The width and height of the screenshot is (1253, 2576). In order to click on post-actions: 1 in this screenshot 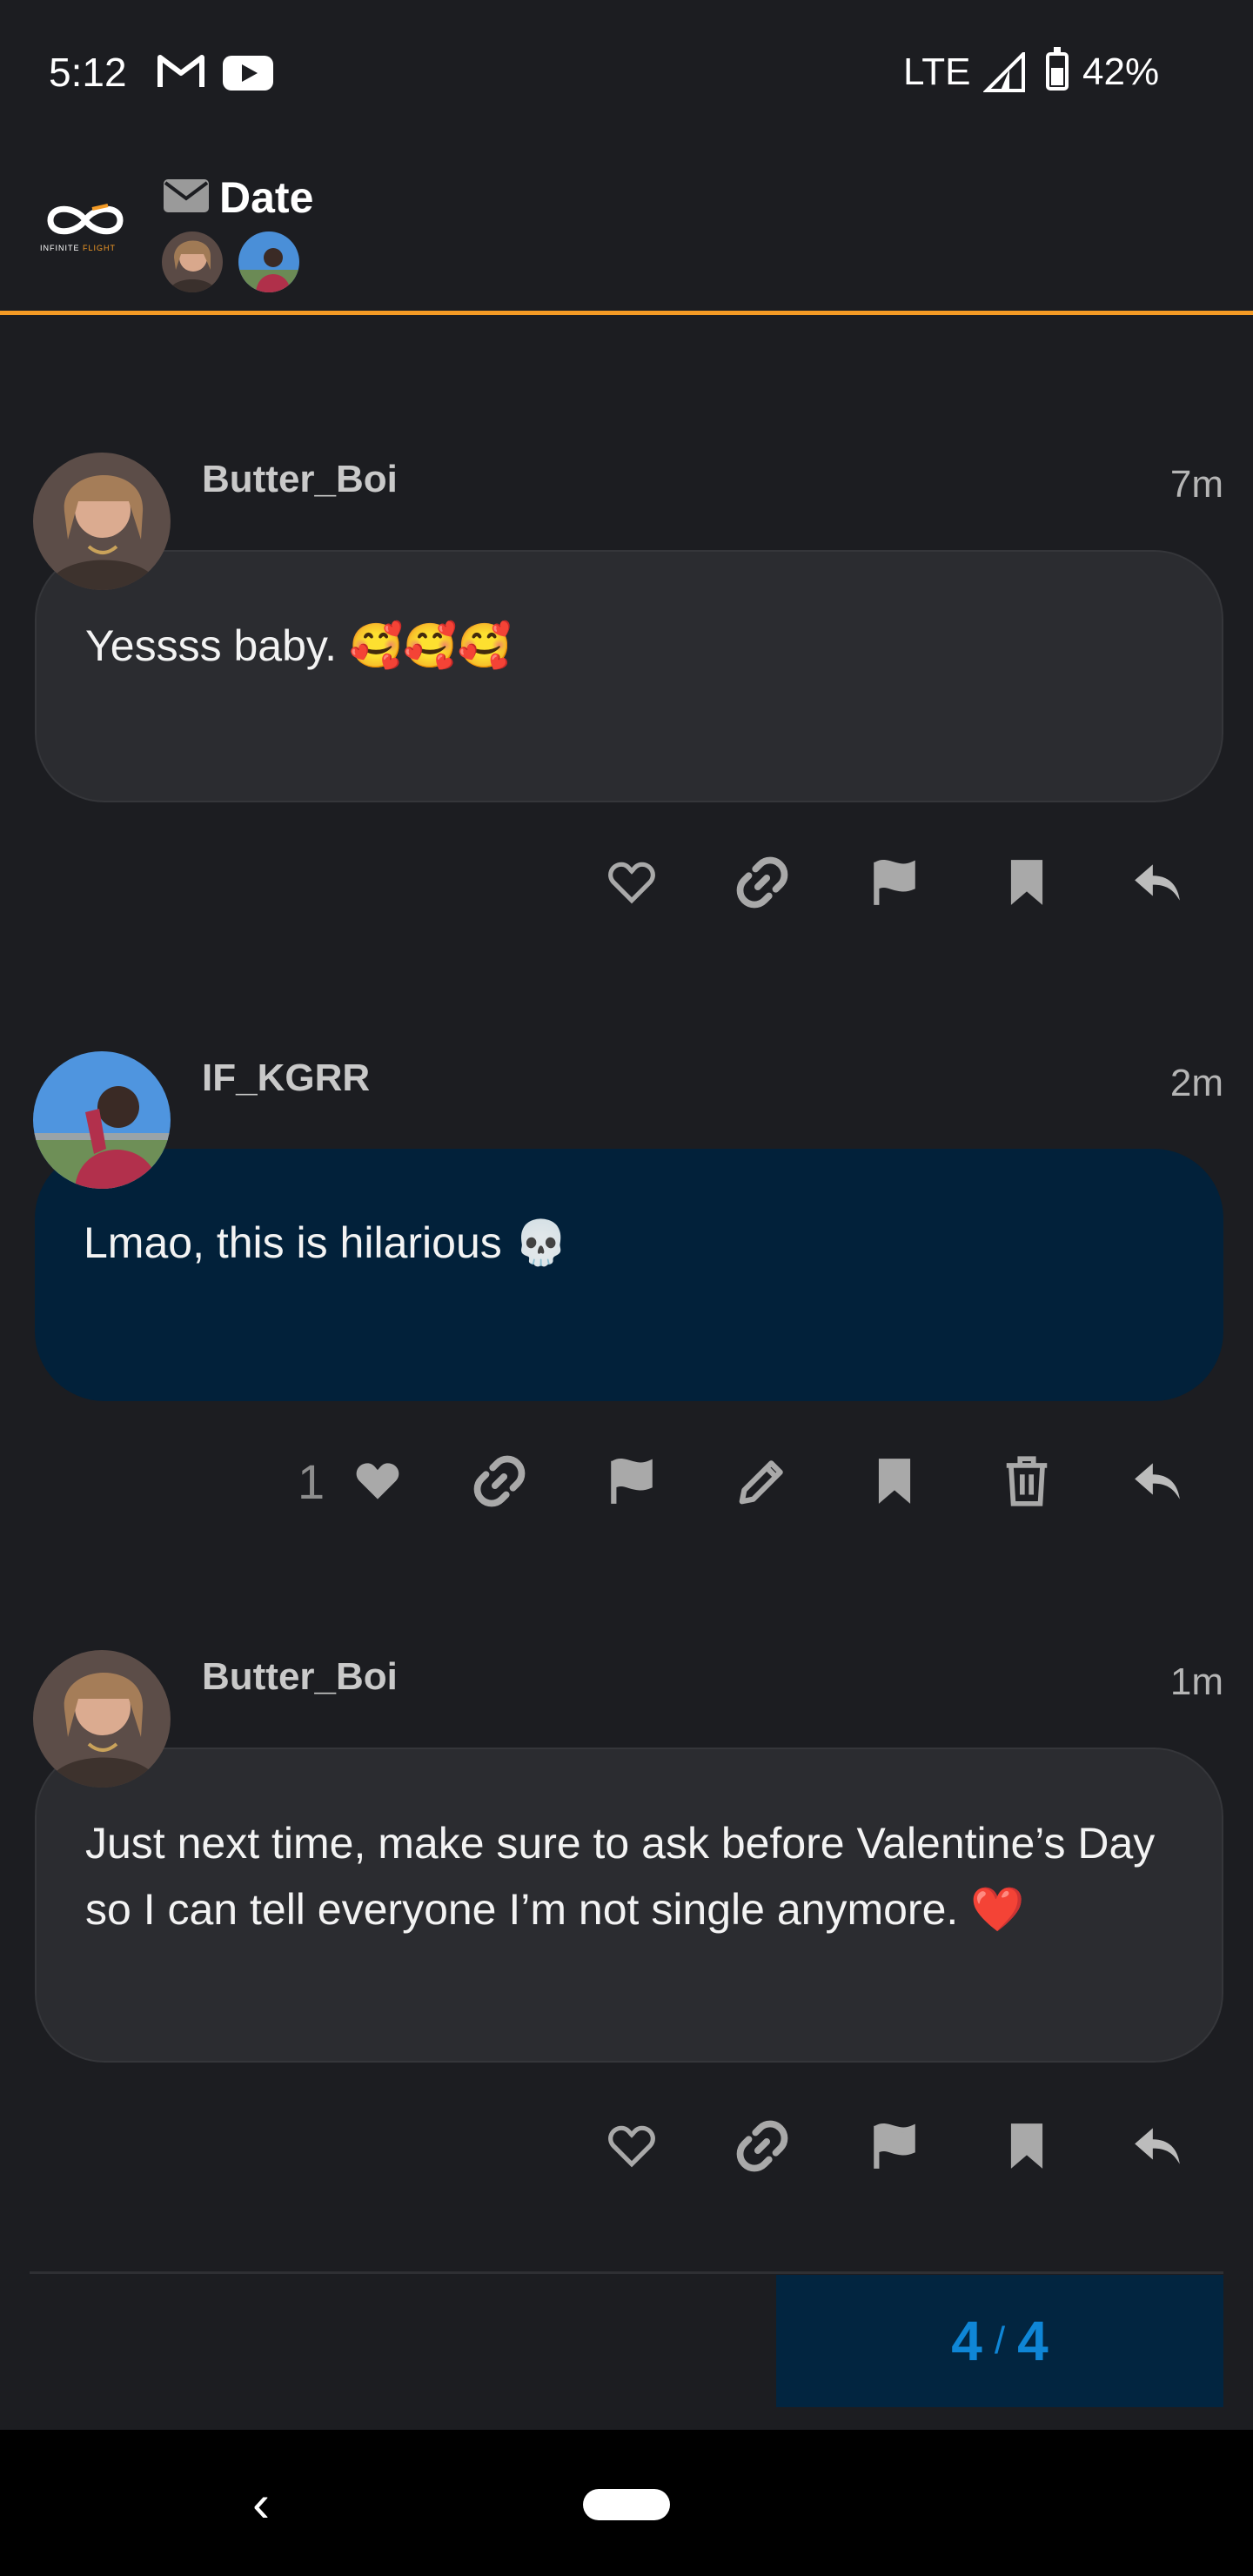, I will do `click(626, 1481)`.